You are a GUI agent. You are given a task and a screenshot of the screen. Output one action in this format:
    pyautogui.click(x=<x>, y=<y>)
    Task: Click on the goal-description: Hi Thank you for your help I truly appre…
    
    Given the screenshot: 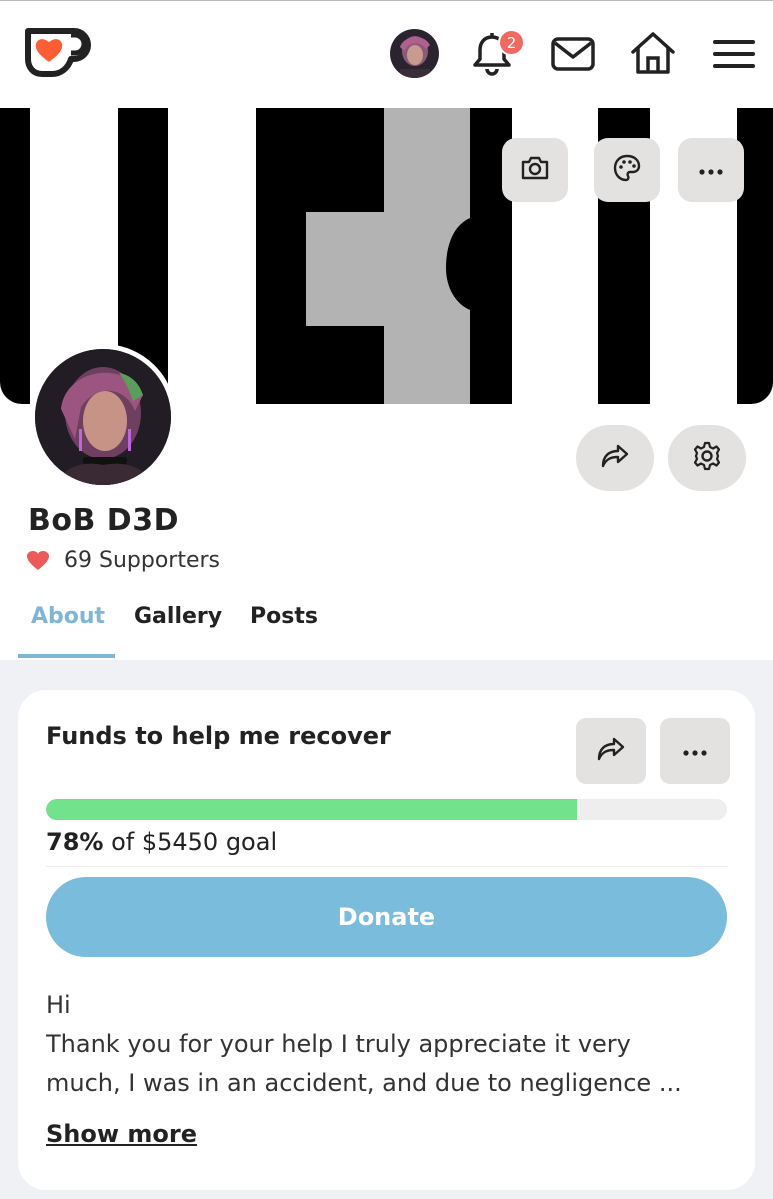 What is the action you would take?
    pyautogui.click(x=386, y=1044)
    